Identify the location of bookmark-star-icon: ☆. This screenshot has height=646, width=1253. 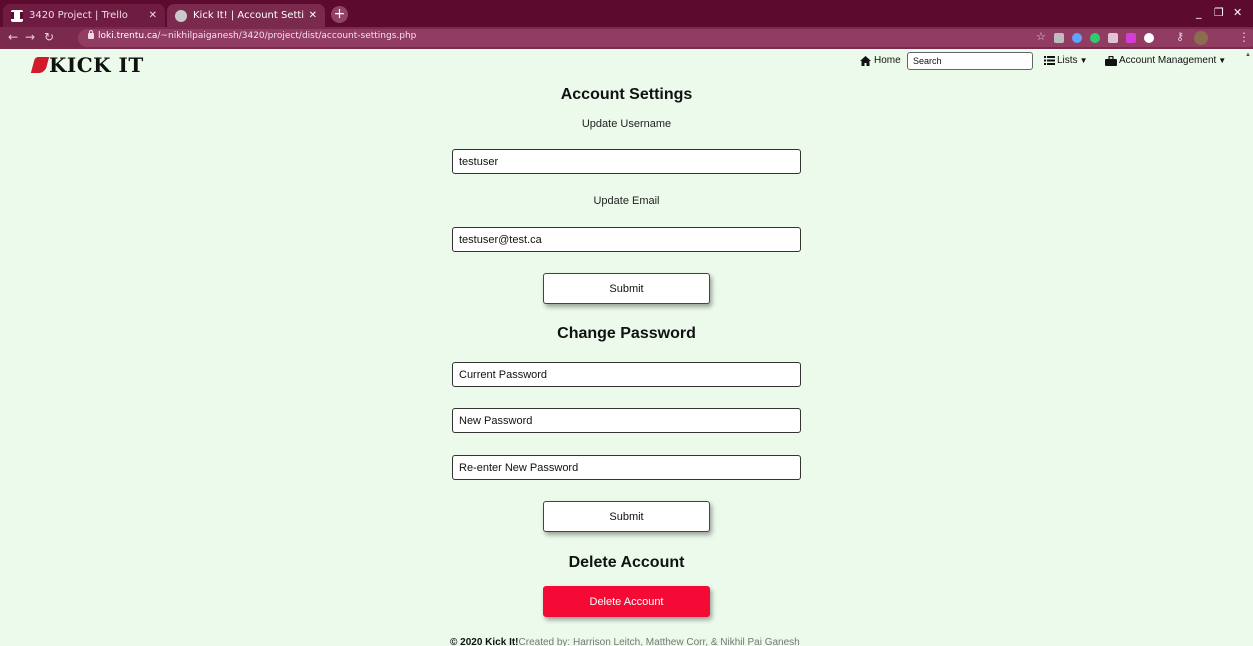
(1041, 36).